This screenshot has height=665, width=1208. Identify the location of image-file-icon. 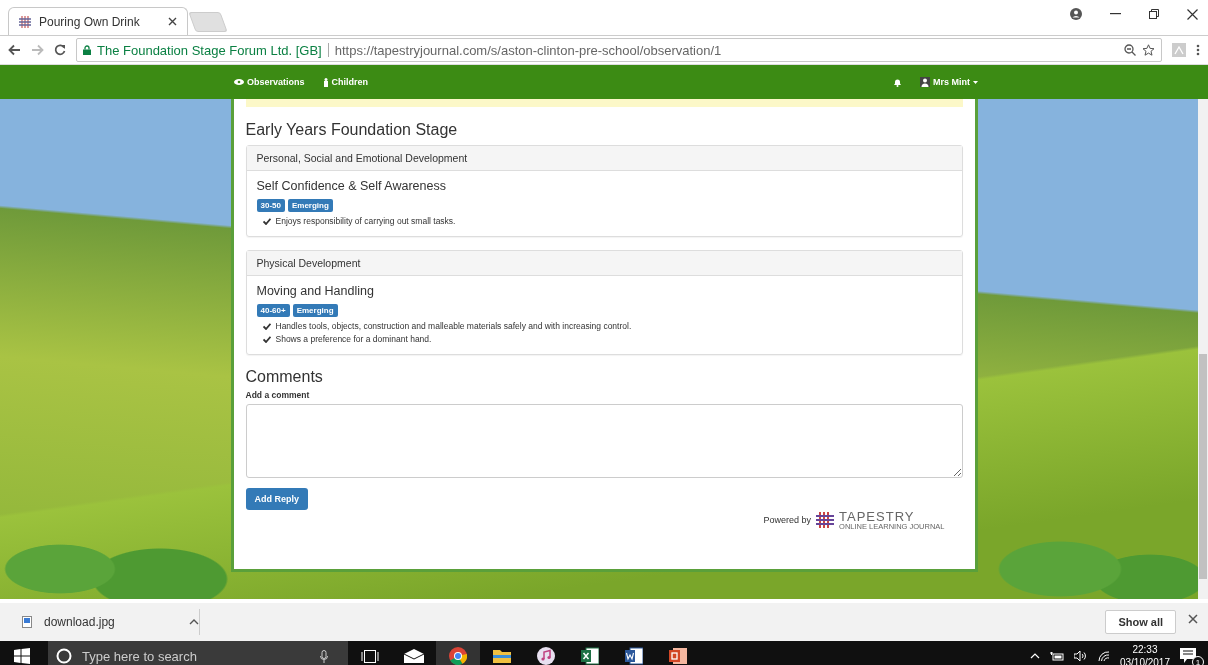
(27, 622).